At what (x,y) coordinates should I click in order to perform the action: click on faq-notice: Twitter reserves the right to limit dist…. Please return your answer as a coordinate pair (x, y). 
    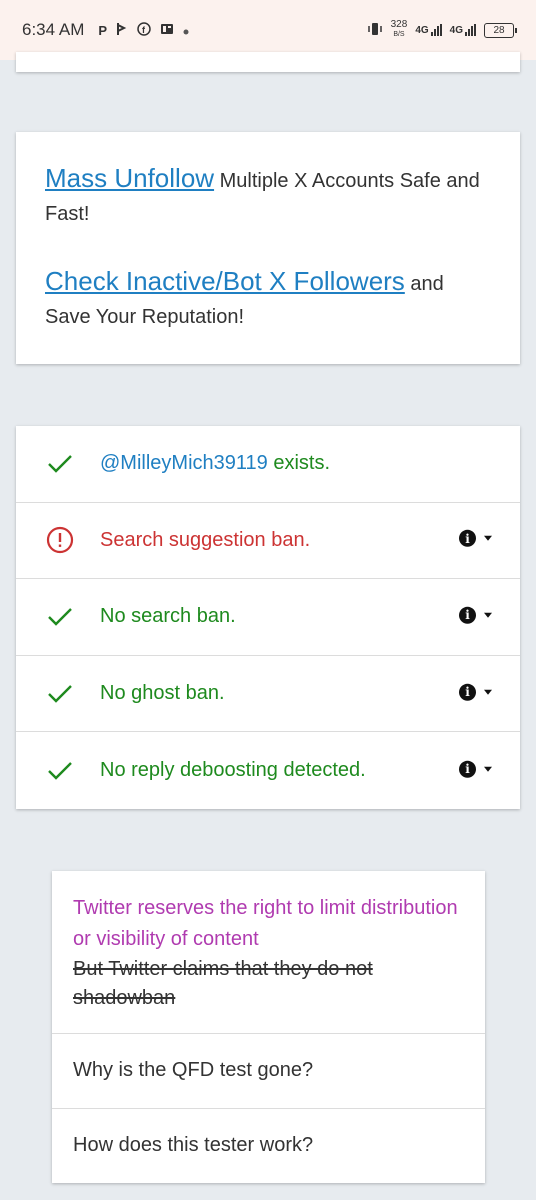
    Looking at the image, I should click on (268, 952).